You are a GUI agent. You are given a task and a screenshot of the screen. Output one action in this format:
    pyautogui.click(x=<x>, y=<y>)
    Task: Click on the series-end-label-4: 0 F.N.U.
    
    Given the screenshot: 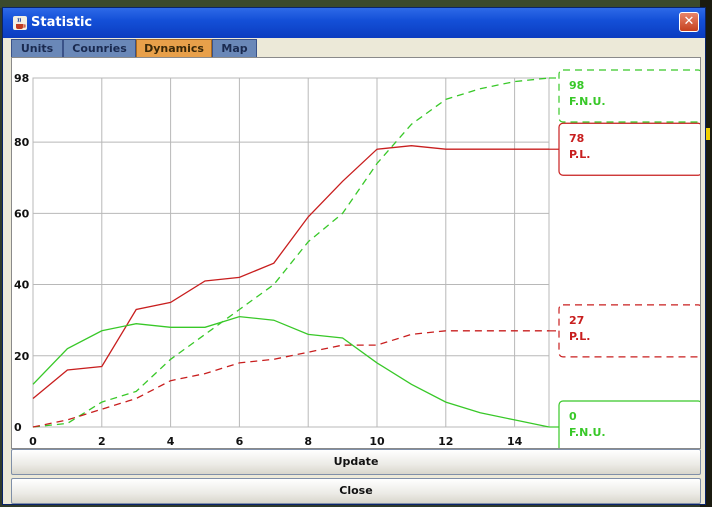 What is the action you would take?
    pyautogui.click(x=624, y=424)
    